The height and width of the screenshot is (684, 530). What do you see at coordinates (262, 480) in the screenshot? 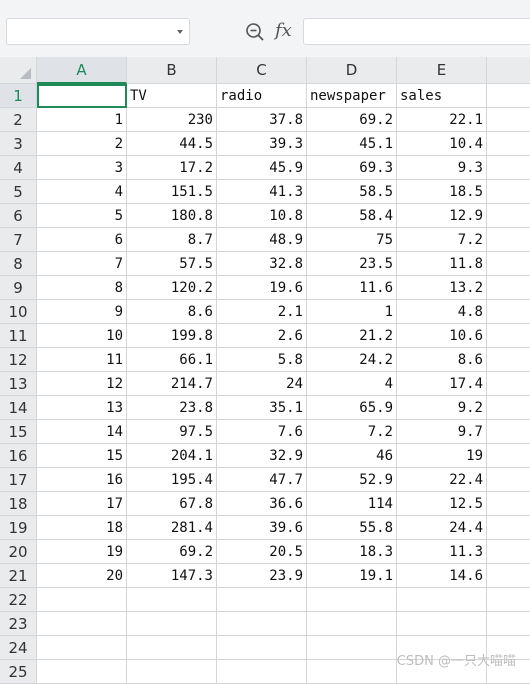
I see `cell-c17: 47.7` at bounding box center [262, 480].